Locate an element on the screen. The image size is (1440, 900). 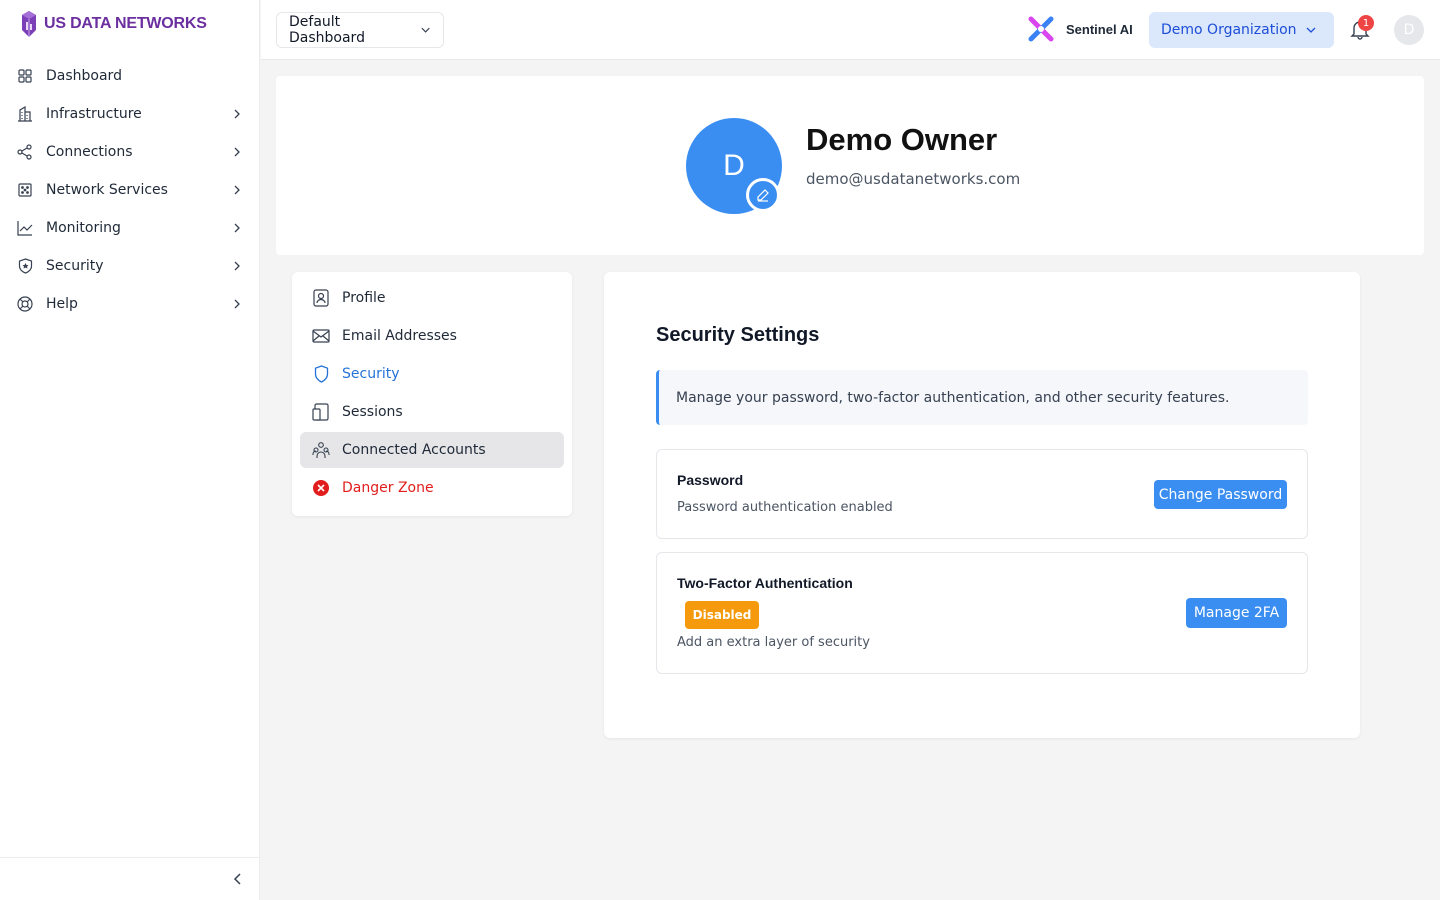
brand-logo-icon is located at coordinates (29, 24).